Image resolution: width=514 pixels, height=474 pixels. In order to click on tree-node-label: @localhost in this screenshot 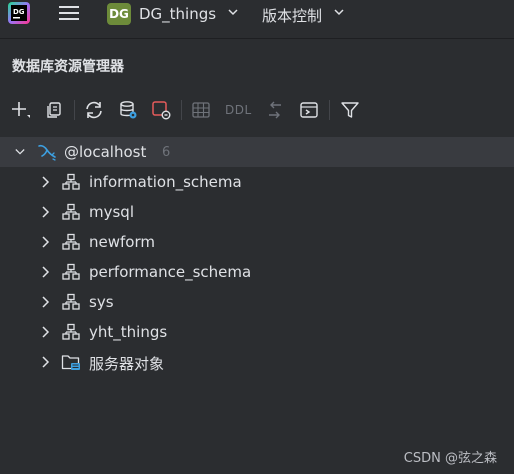, I will do `click(105, 152)`.